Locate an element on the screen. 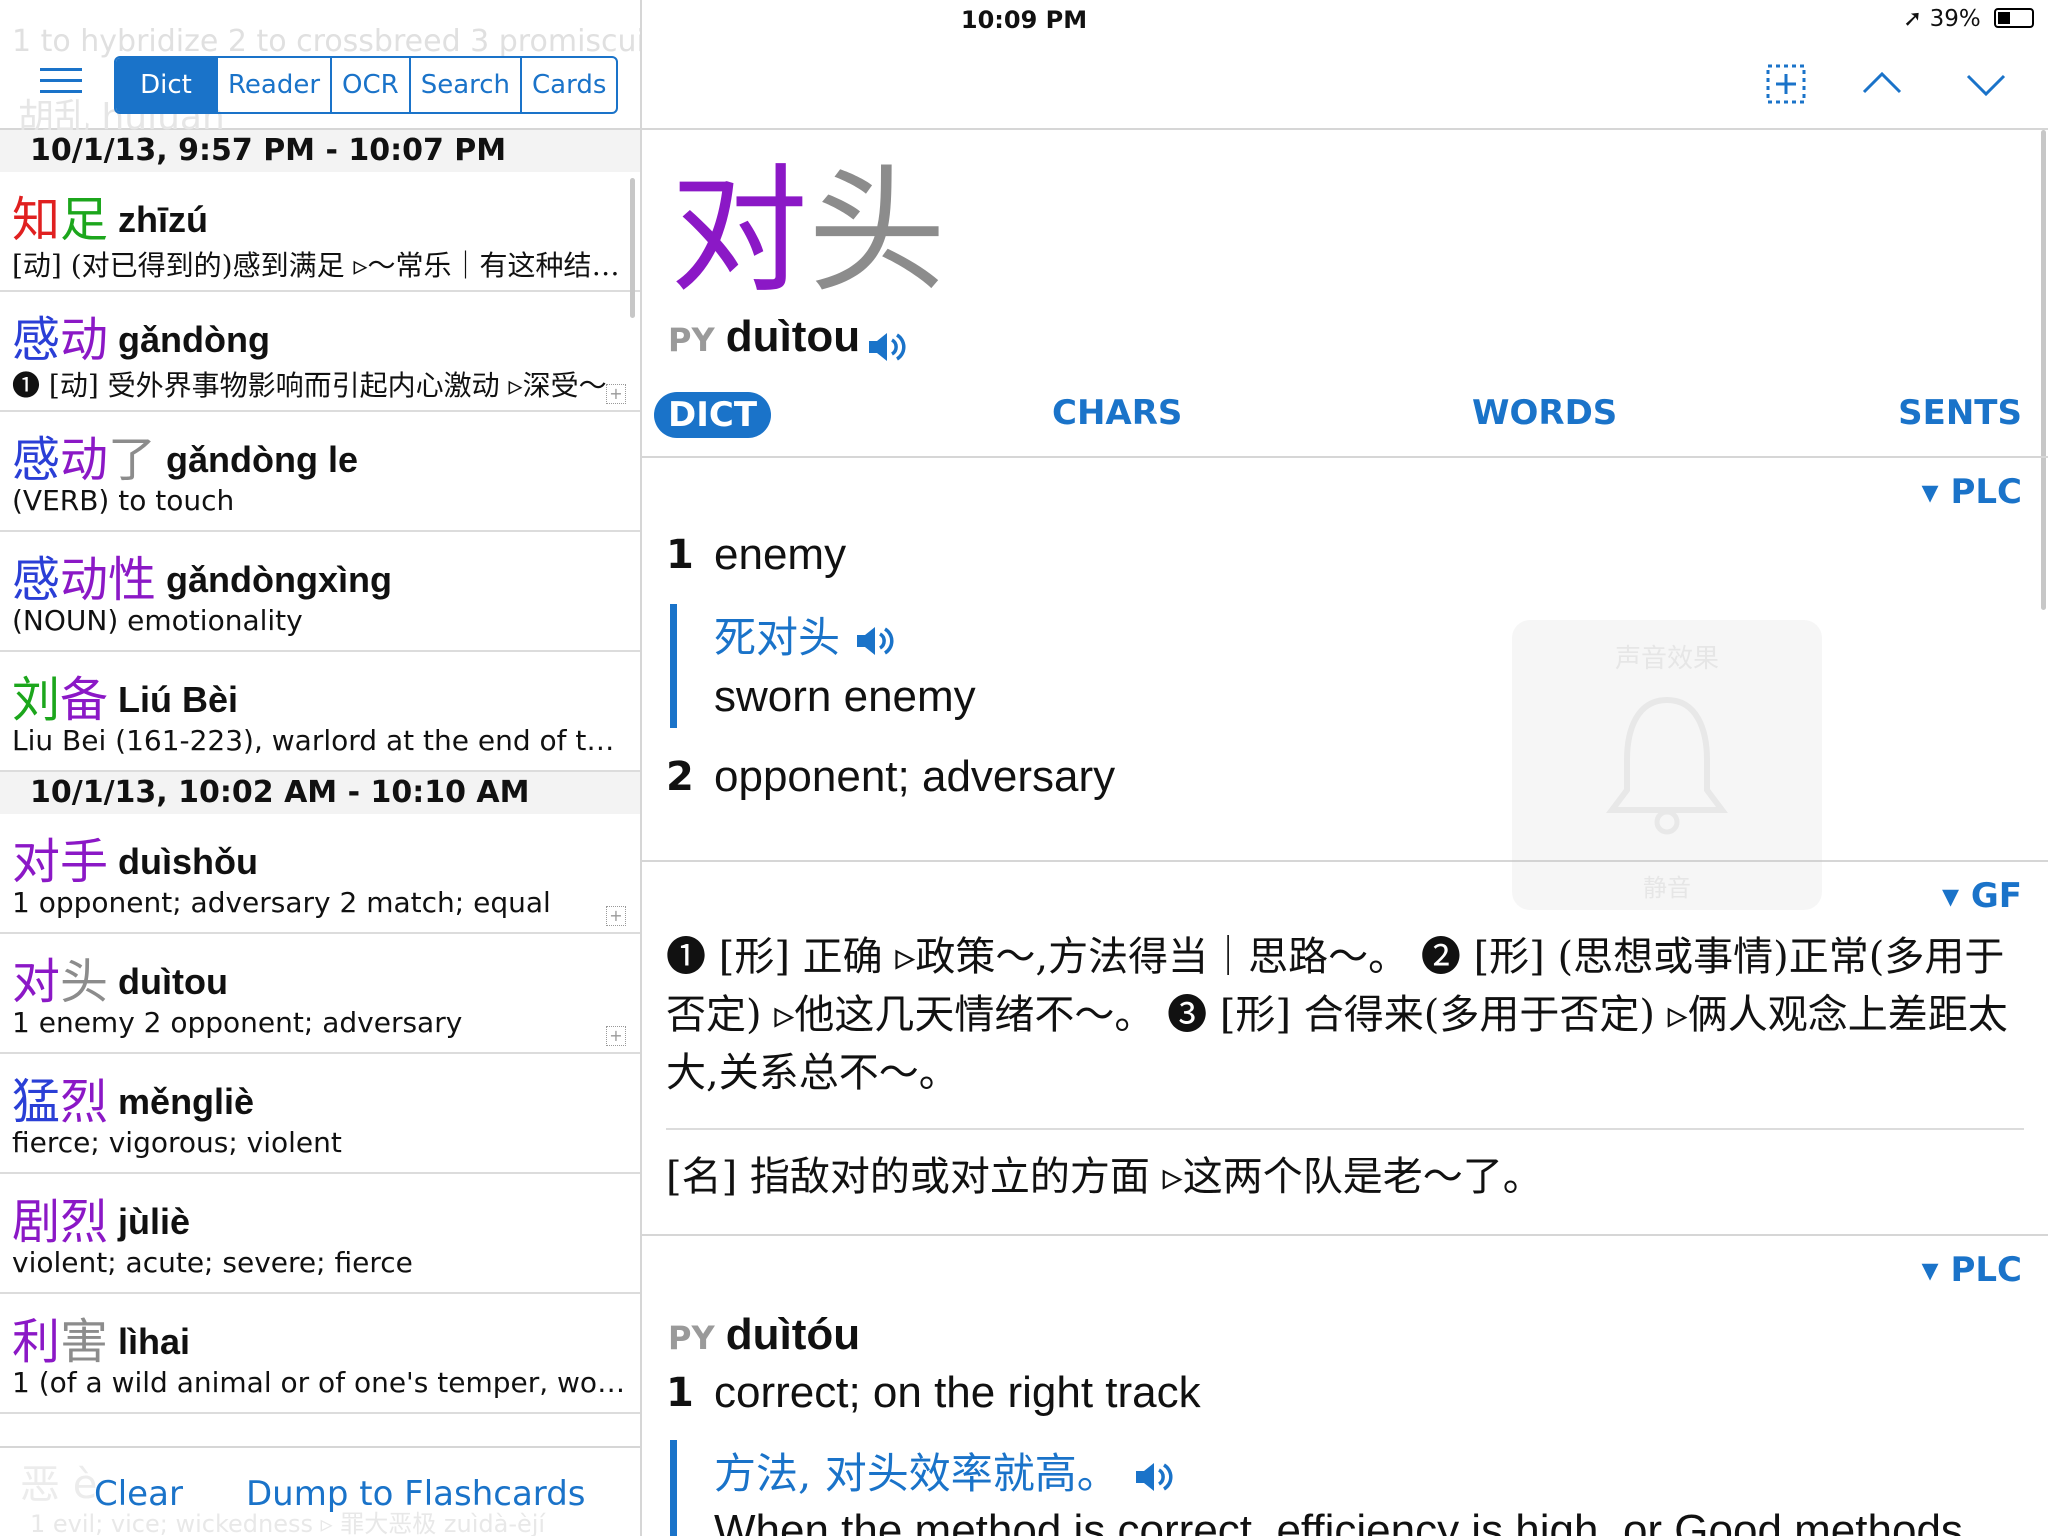 This screenshot has height=1536, width=2048. entry-headword: 感动性 gǎndòngxìng is located at coordinates (202, 575).